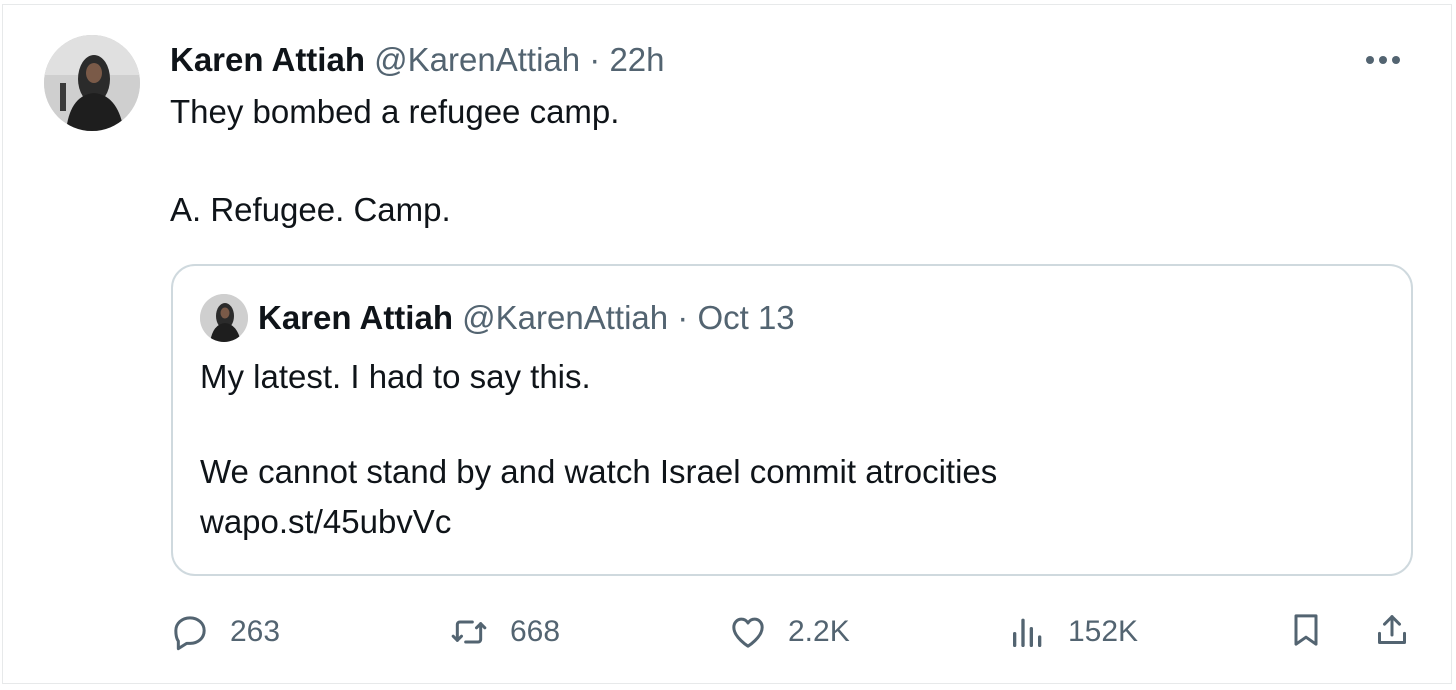  I want to click on repost-count: 668, so click(535, 631).